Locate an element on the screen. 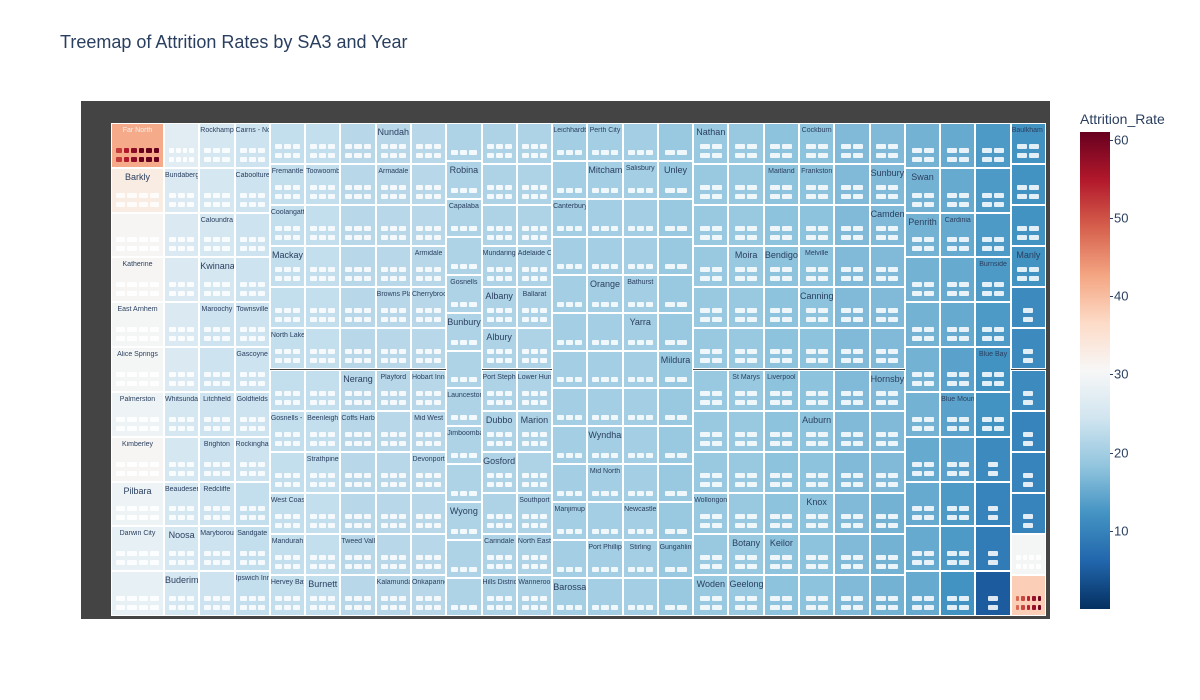  treemap-tile: Moira is located at coordinates (746, 267).